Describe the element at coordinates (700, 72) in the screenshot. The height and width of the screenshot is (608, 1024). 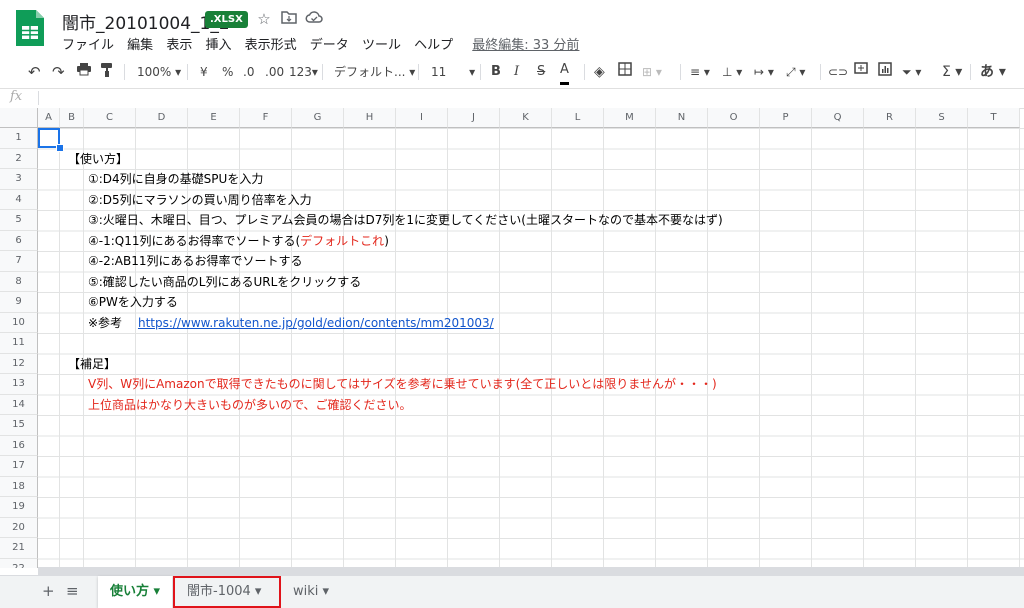
I see `align-icon: ≡ ▾` at that location.